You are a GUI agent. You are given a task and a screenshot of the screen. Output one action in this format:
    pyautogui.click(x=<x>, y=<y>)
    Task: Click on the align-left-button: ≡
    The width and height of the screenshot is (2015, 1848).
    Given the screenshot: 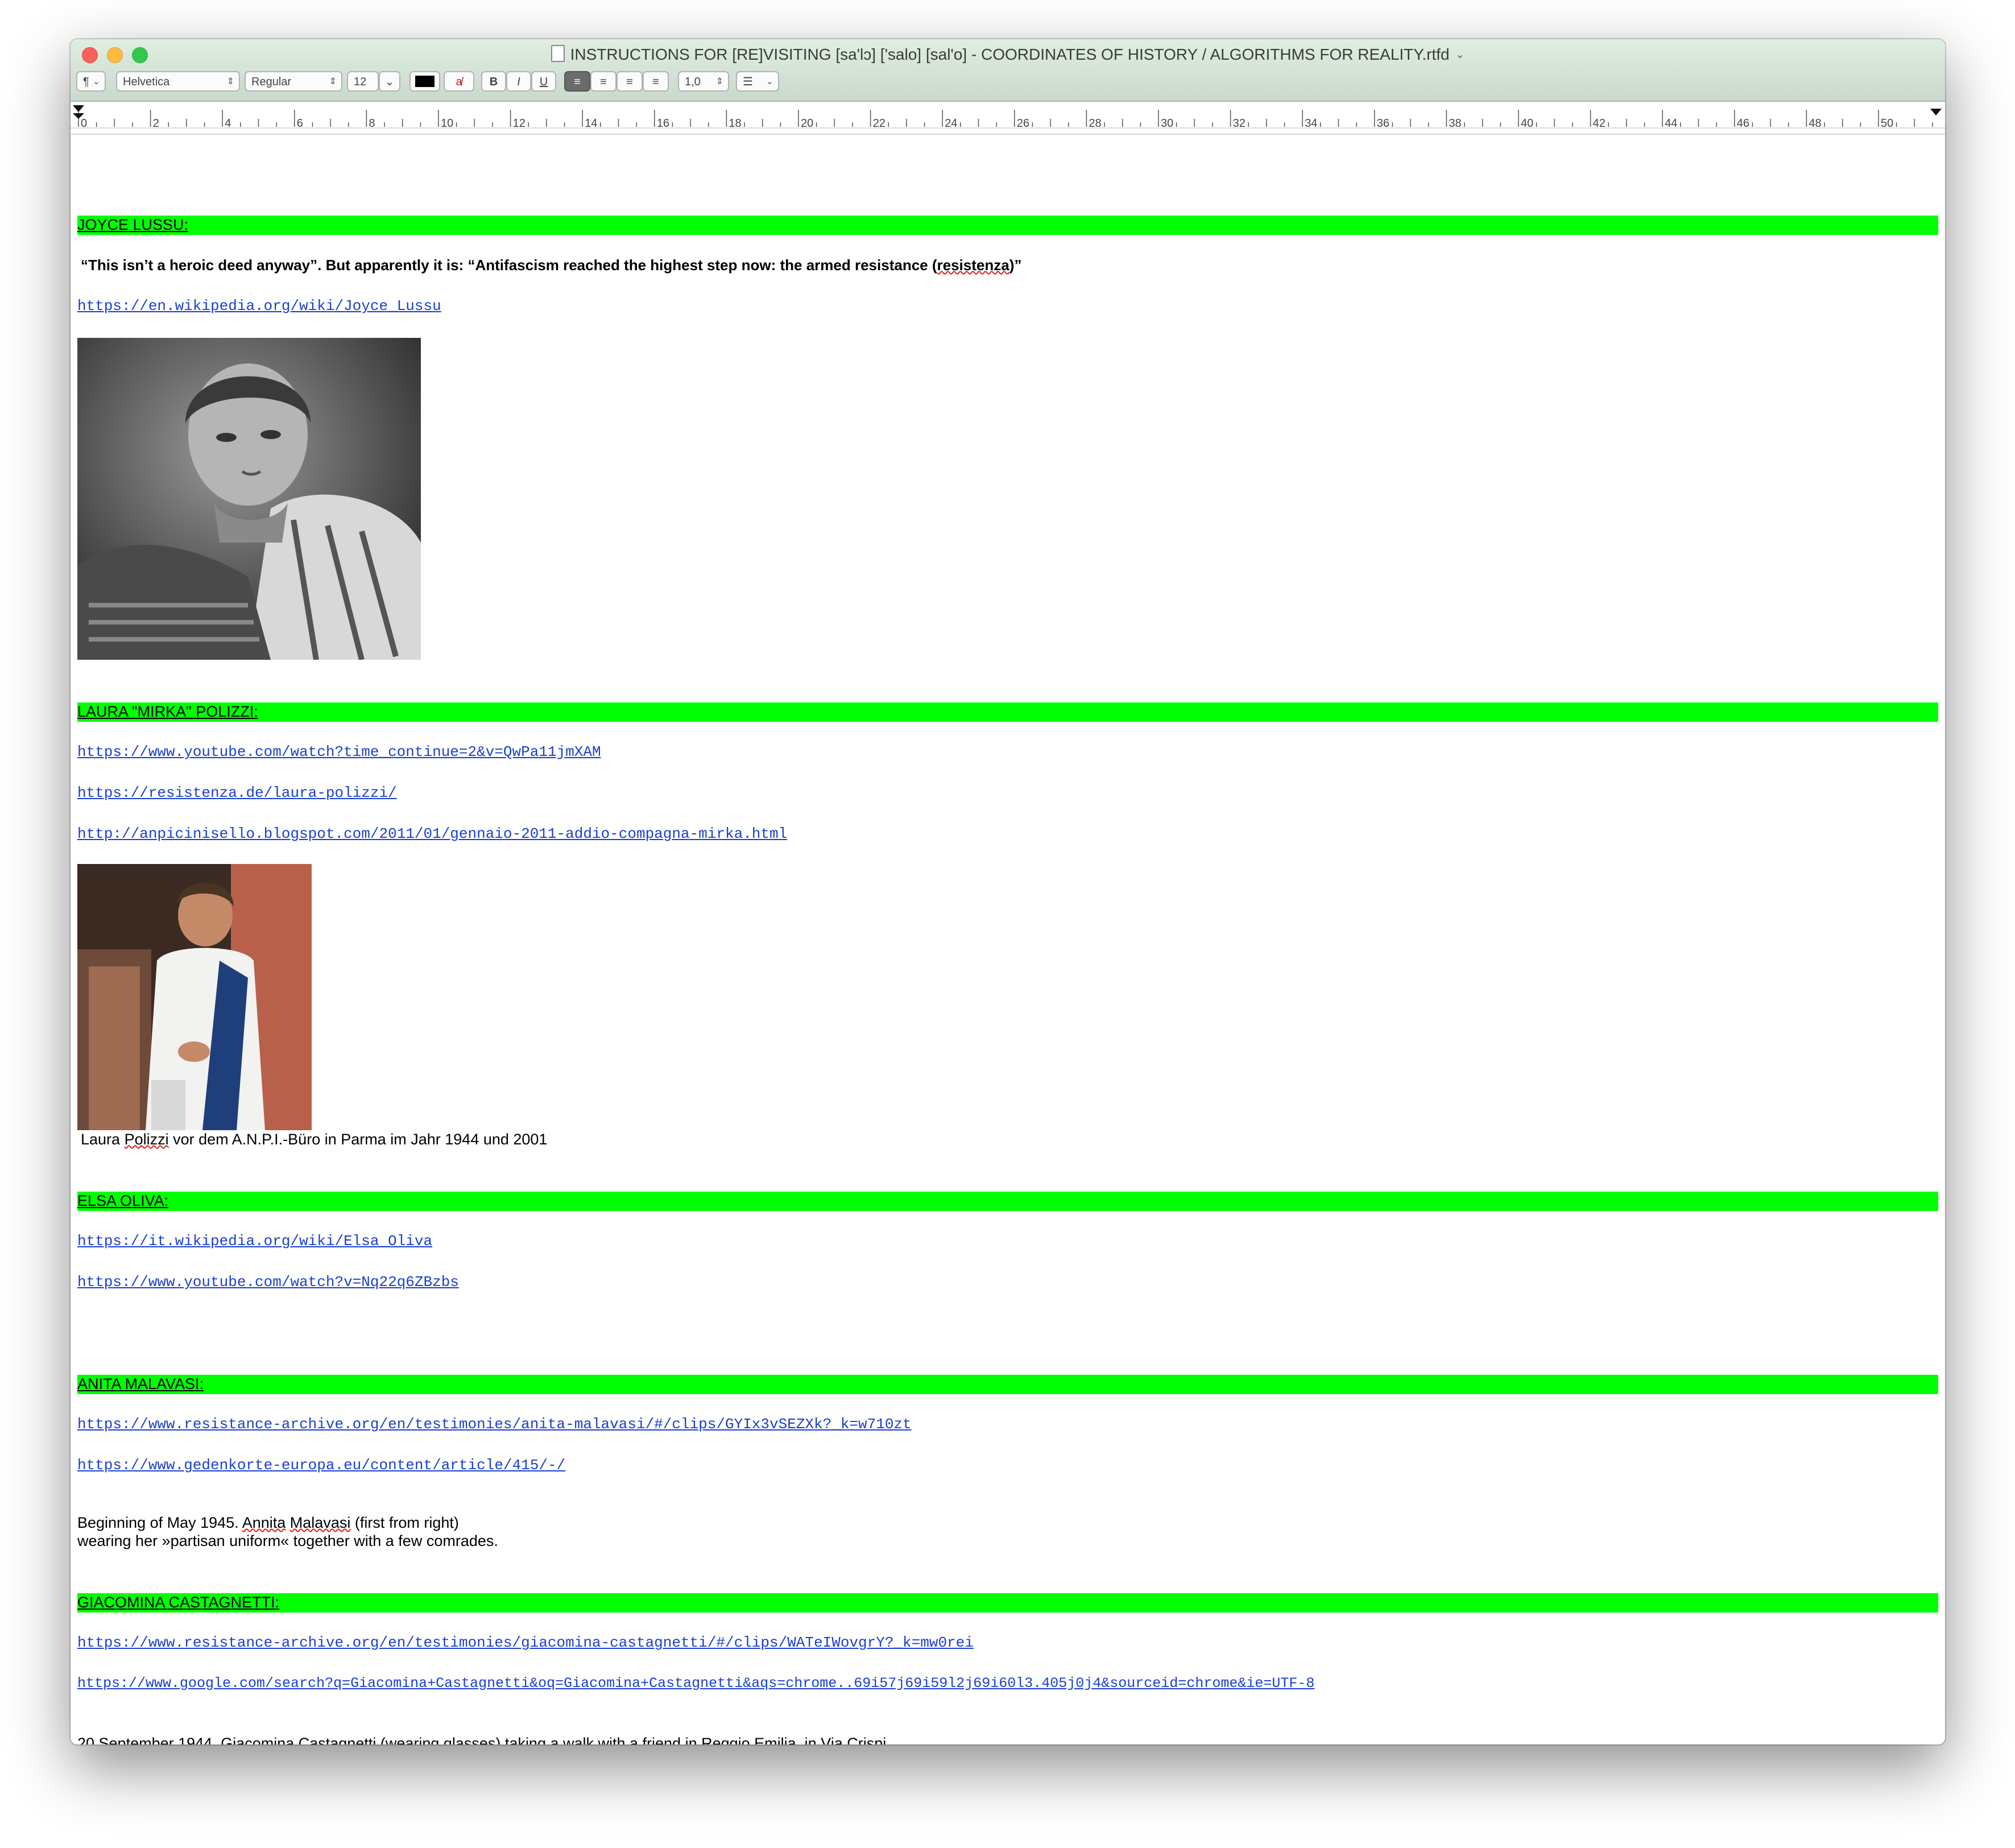 What is the action you would take?
    pyautogui.click(x=577, y=81)
    